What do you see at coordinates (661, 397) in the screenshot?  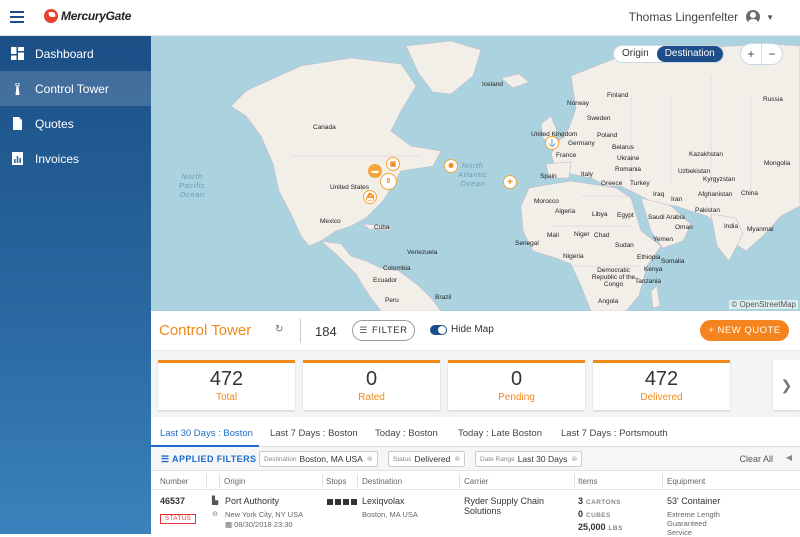 I see `stat-label: Delivered` at bounding box center [661, 397].